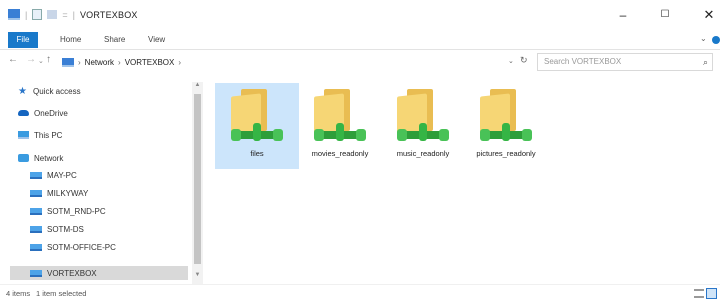 The image size is (720, 302). What do you see at coordinates (23, 40) in the screenshot?
I see `tab-file: File` at bounding box center [23, 40].